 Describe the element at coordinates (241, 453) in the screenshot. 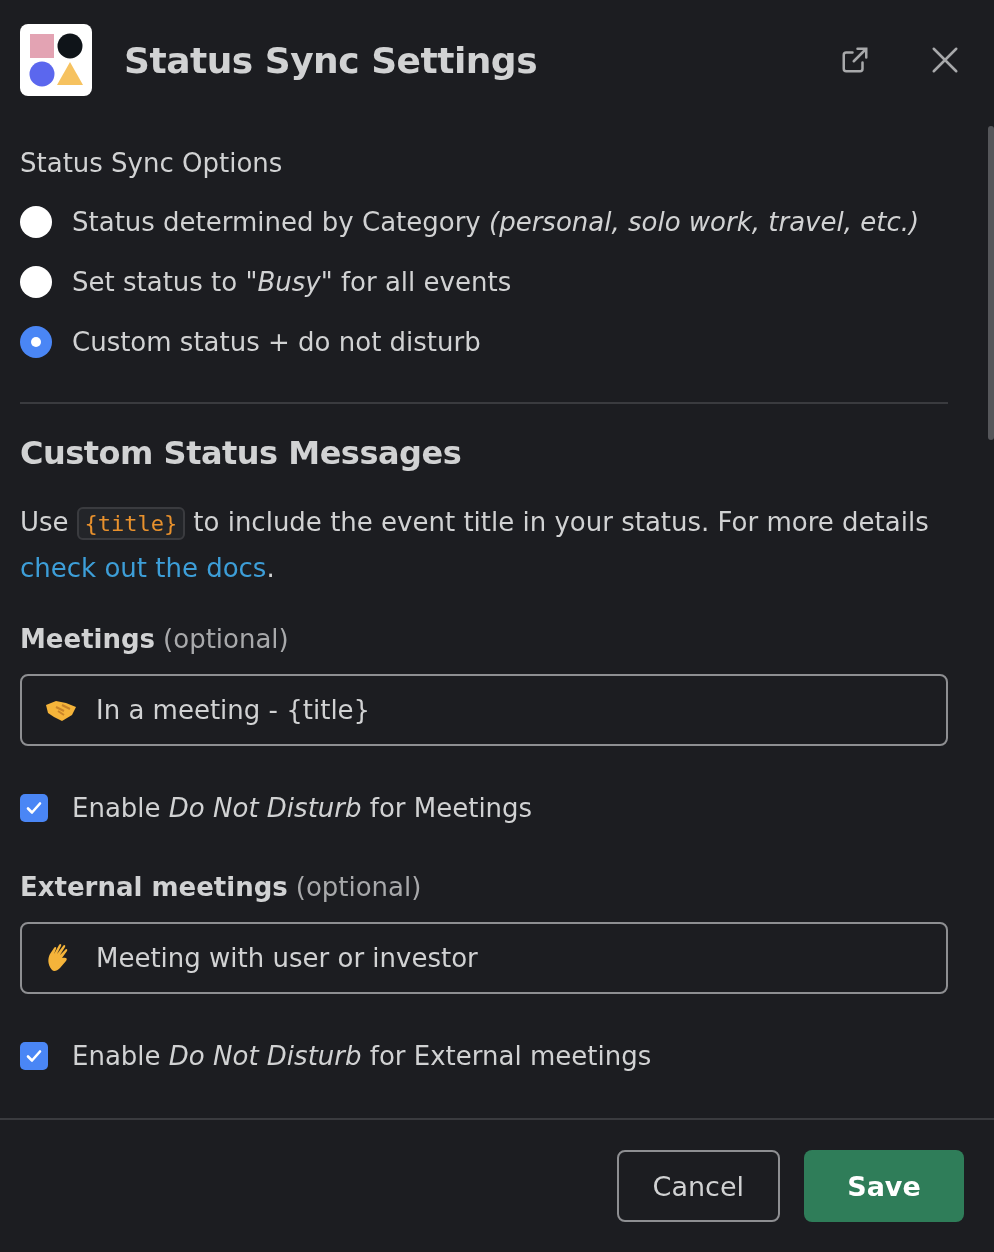

I see `section-heading: Custom Status Messages` at that location.